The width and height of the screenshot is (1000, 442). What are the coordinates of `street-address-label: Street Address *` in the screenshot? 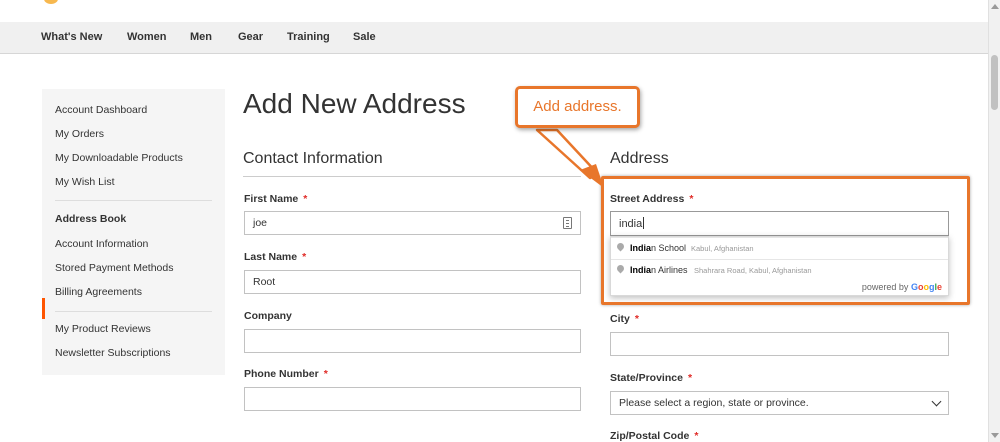 It's located at (652, 199).